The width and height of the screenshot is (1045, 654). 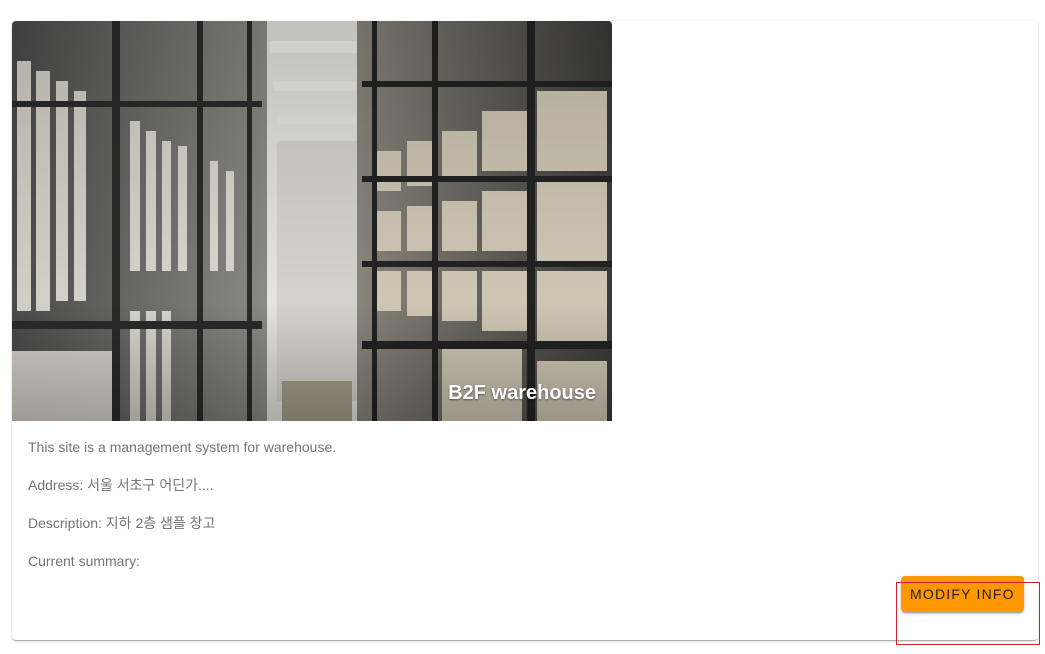 What do you see at coordinates (522, 393) in the screenshot?
I see `card-image-title: B2F warehouse` at bounding box center [522, 393].